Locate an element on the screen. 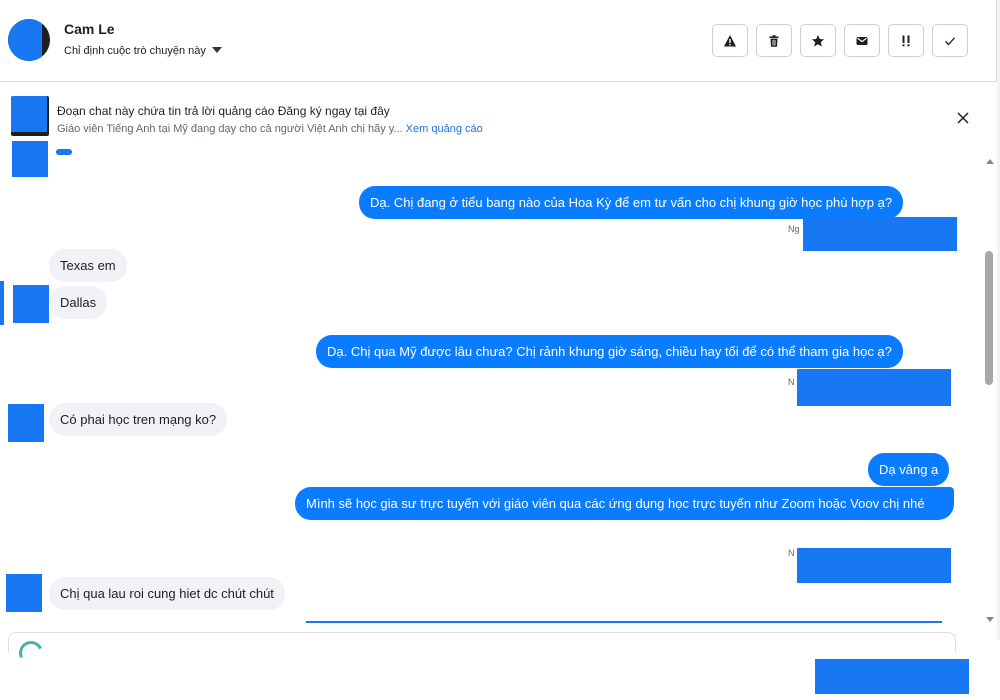  header-actions is located at coordinates (840, 40).